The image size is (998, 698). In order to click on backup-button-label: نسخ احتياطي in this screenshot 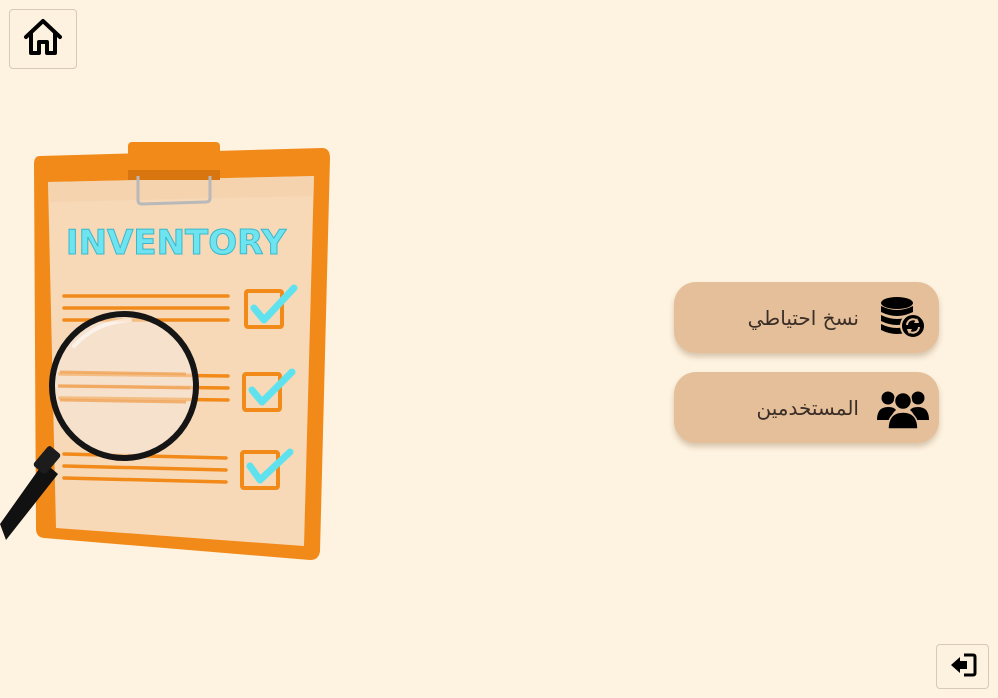, I will do `click(803, 317)`.